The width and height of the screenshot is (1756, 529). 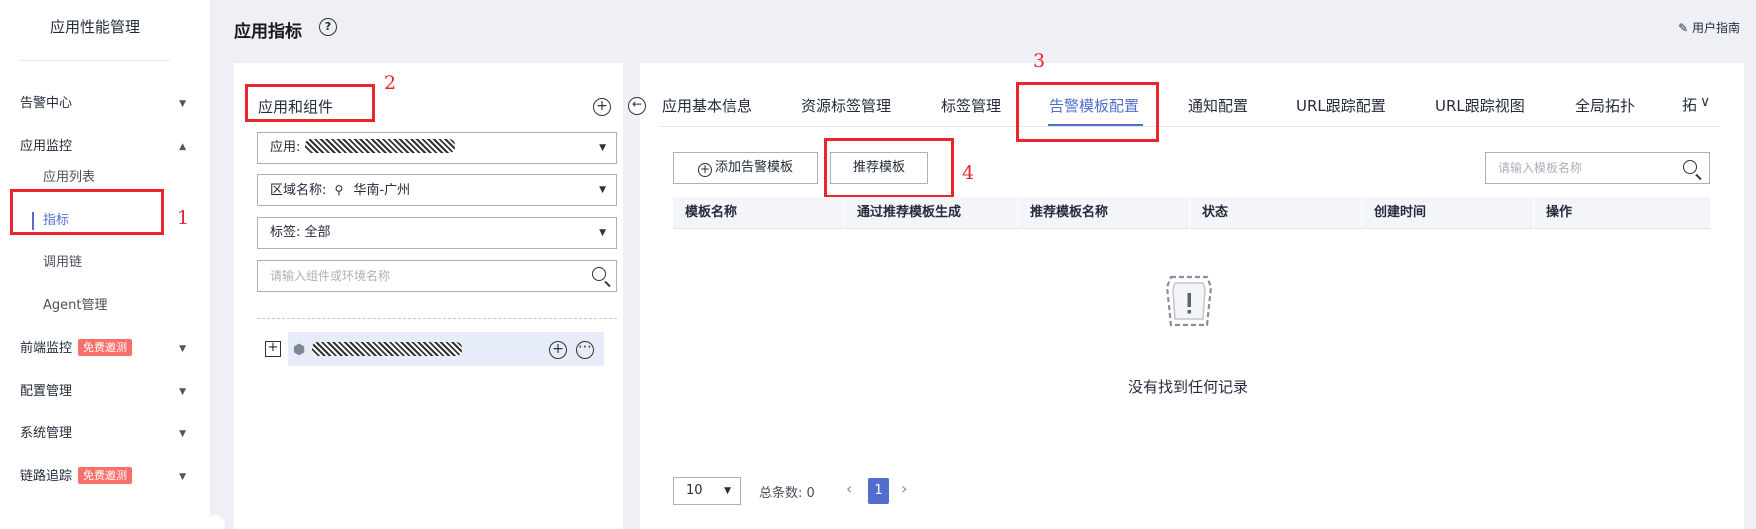 I want to click on total-count: 总条数: 0, so click(x=787, y=491).